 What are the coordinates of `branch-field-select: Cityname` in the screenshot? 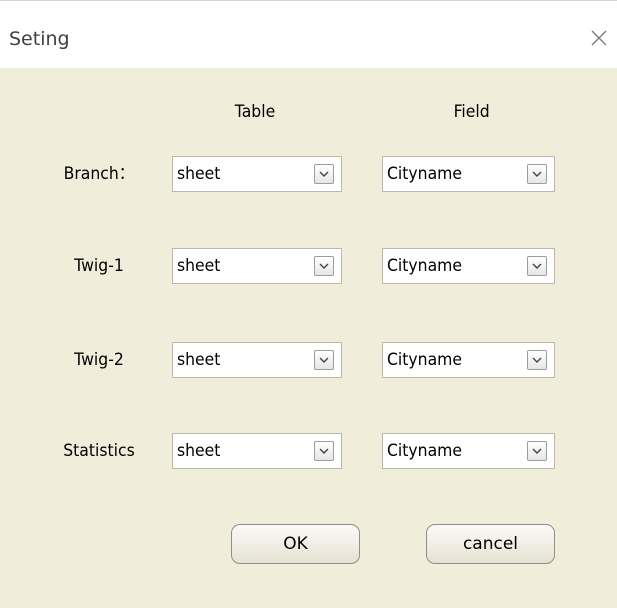 It's located at (468, 174).